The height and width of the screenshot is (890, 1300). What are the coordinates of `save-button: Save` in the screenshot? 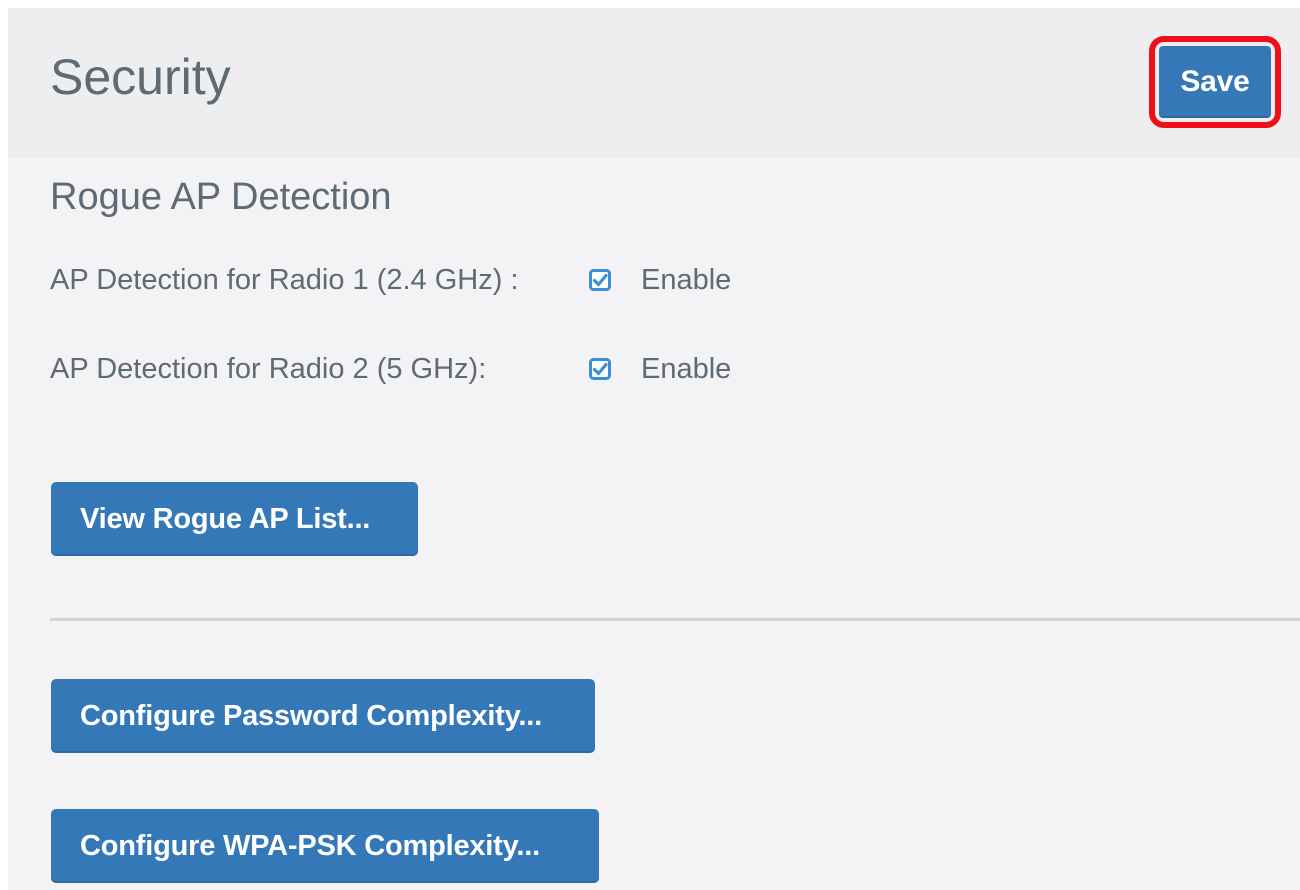 It's located at (1215, 82).